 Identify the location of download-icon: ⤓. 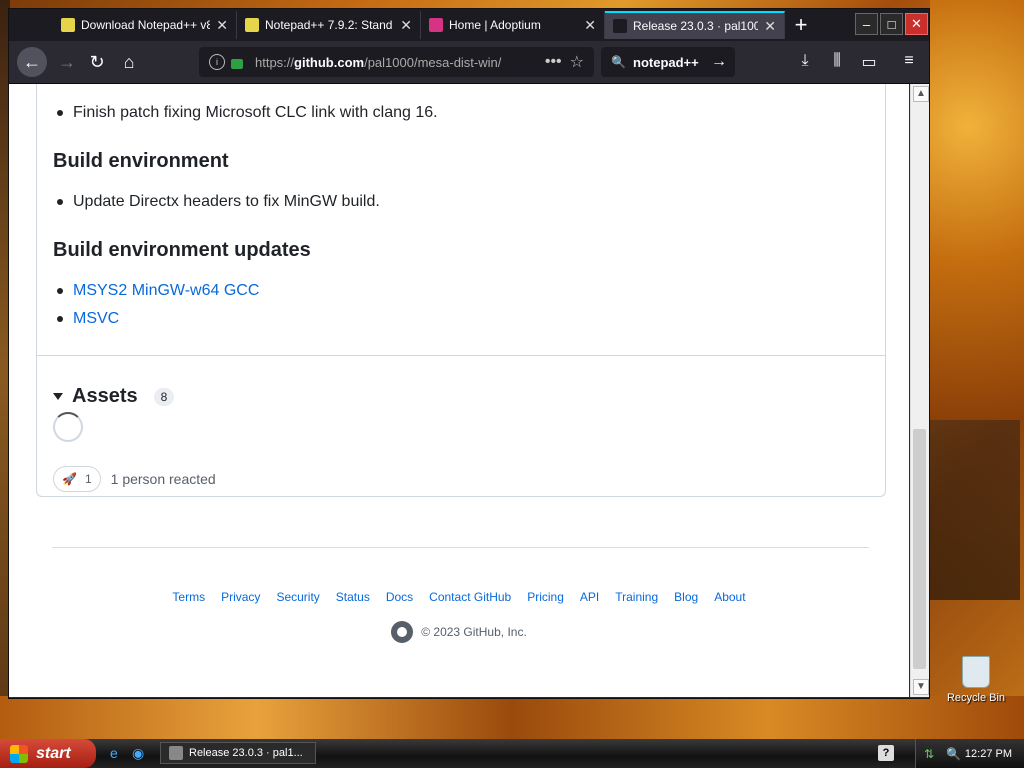
(805, 61).